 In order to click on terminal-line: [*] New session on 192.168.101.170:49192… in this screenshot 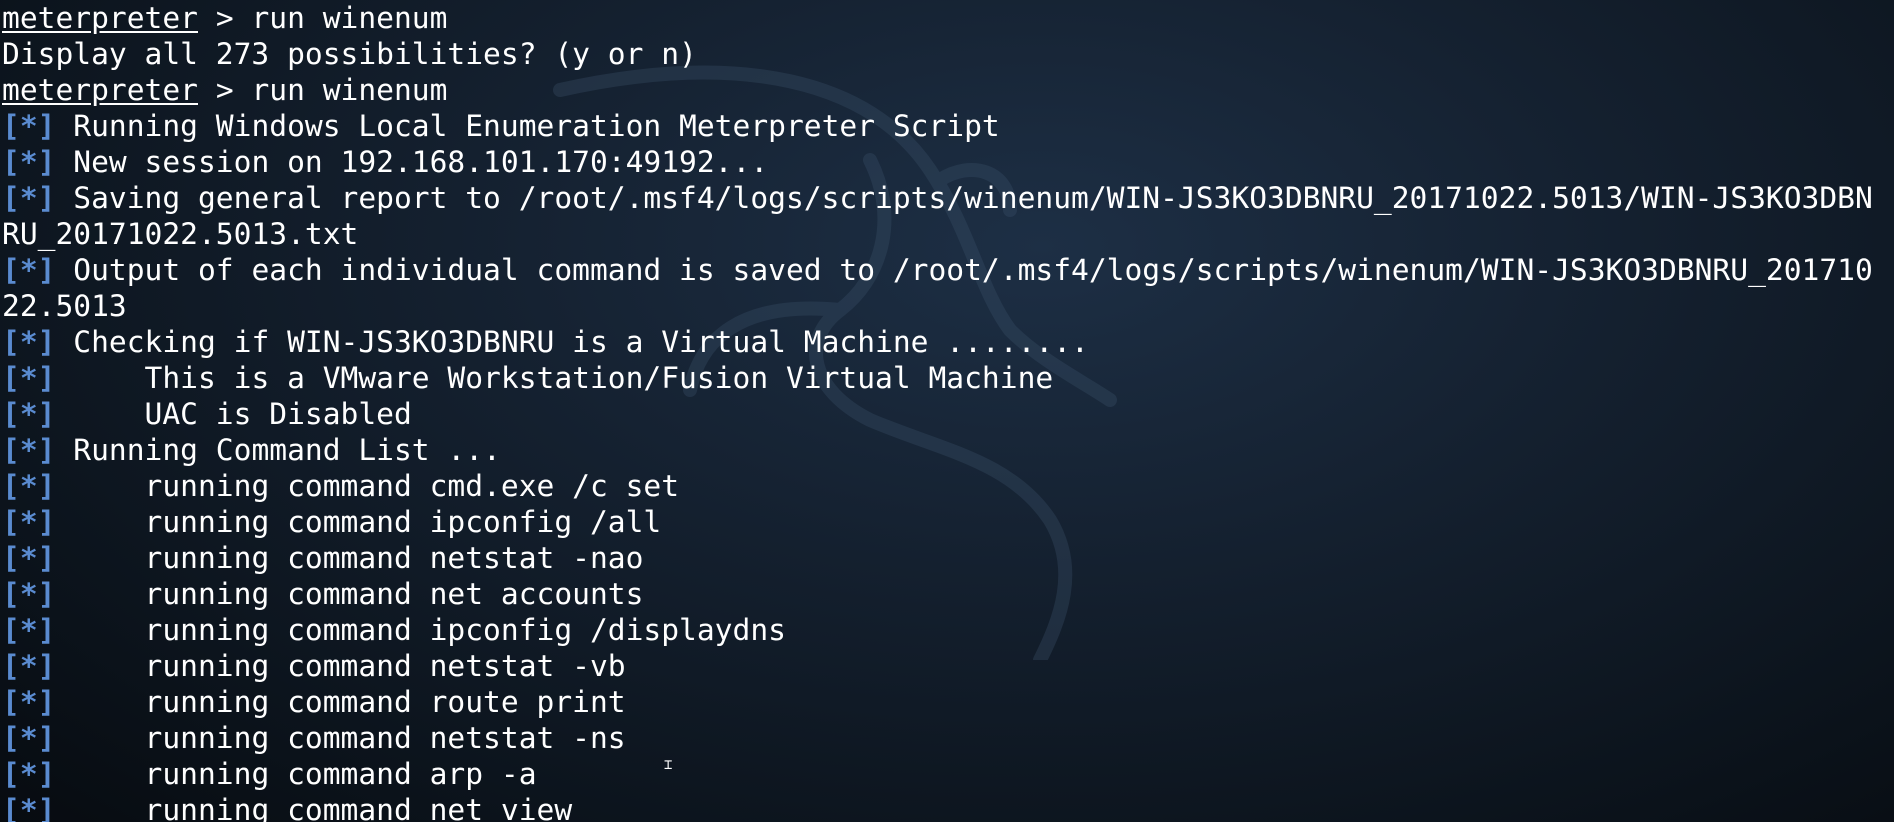, I will do `click(946, 162)`.